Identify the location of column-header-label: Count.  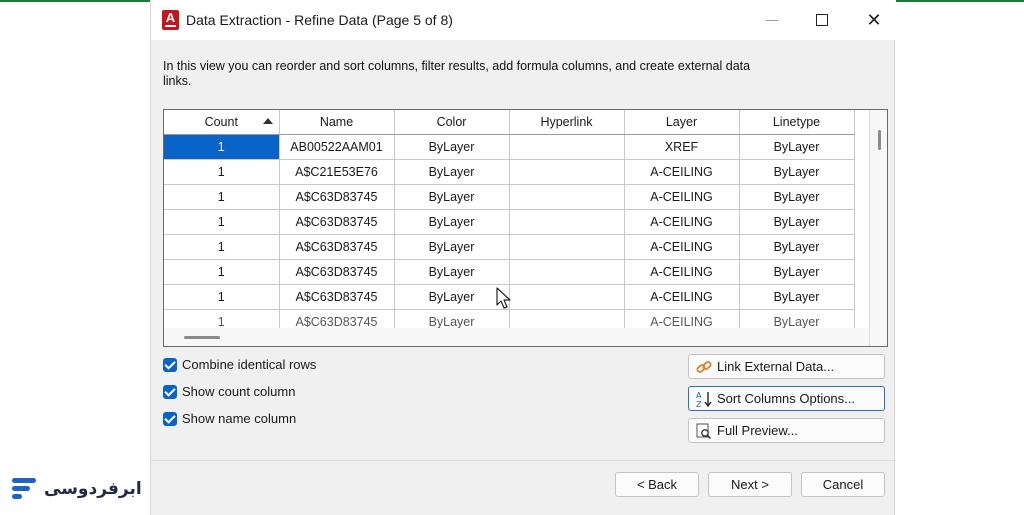
(221, 121).